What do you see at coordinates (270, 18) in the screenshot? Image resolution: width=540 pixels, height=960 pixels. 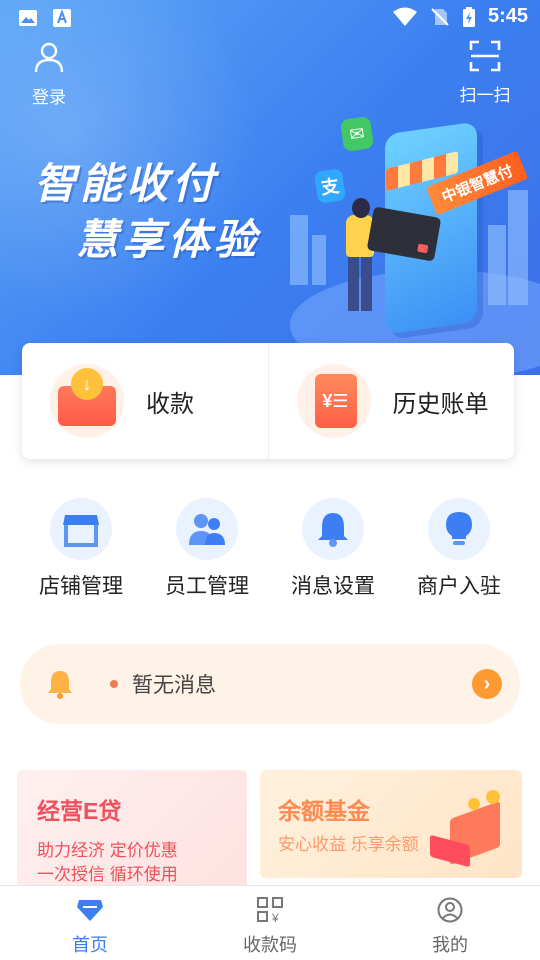 I see `status-bar: 5:45` at bounding box center [270, 18].